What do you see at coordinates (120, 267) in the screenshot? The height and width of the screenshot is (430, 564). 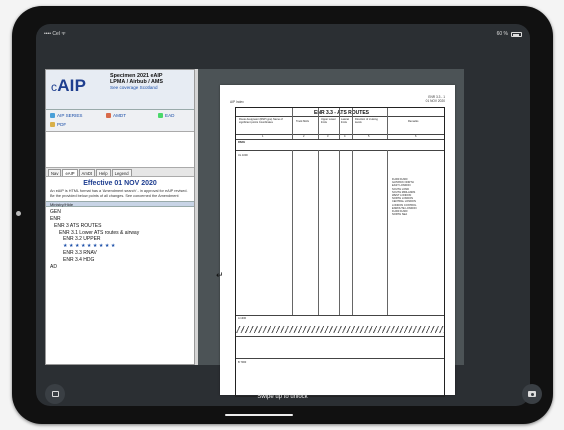 I see `tree-item-ad: AD` at bounding box center [120, 267].